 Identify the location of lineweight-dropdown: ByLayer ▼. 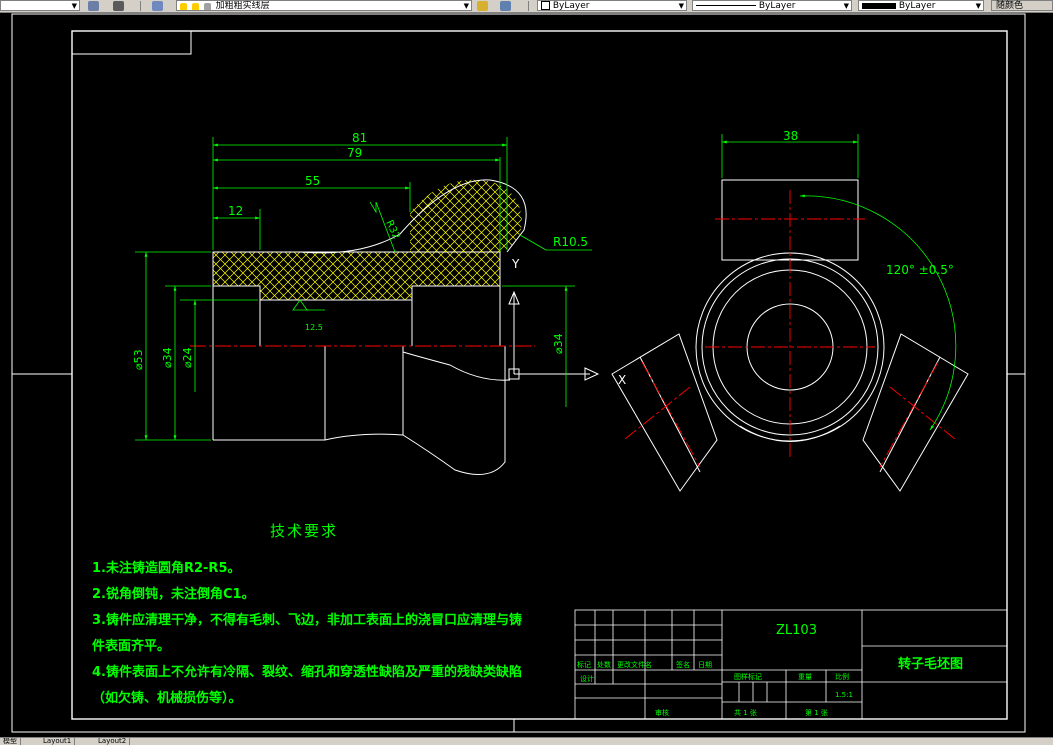
(921, 5).